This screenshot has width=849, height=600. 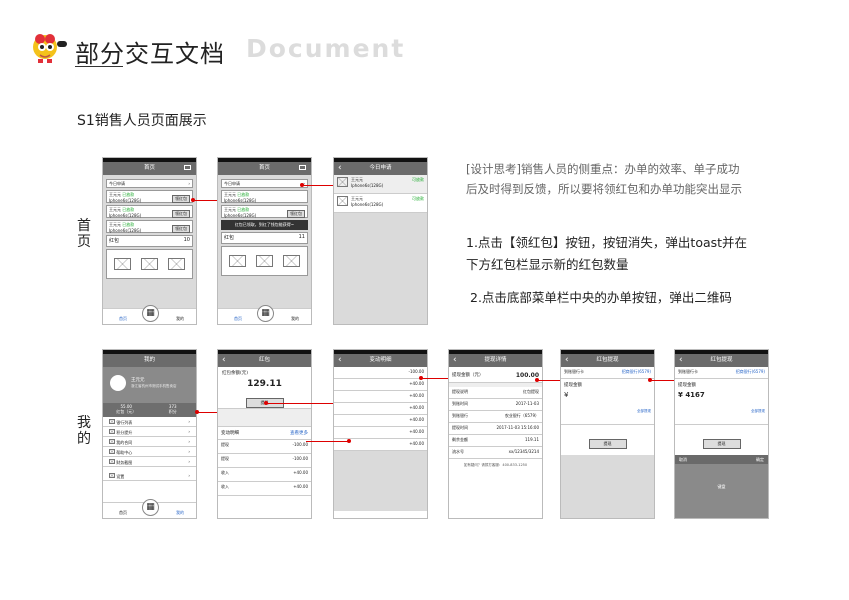 I want to click on row-label-mine: 我的, so click(x=84, y=431).